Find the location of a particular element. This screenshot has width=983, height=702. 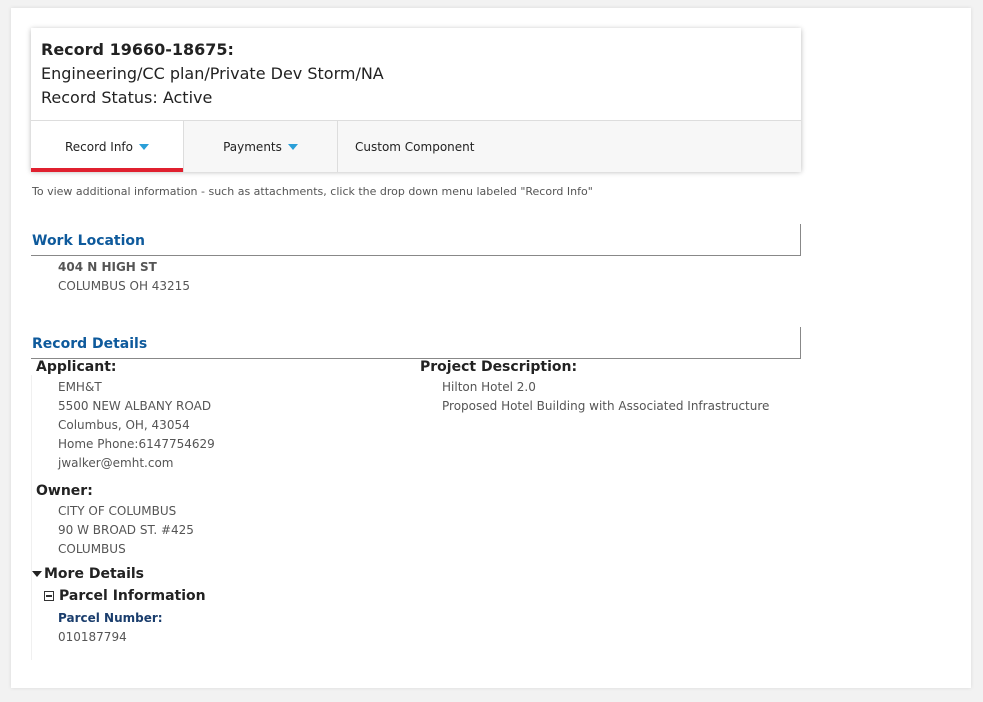

parcel-information-toggle: Parcel Information is located at coordinates (125, 596).